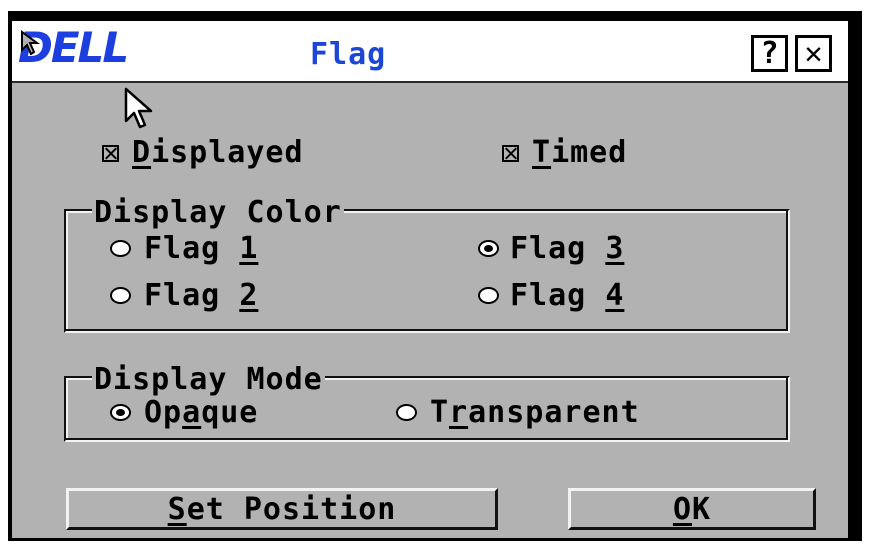  Describe the element at coordinates (120, 412) in the screenshot. I see `opaque-radio` at that location.